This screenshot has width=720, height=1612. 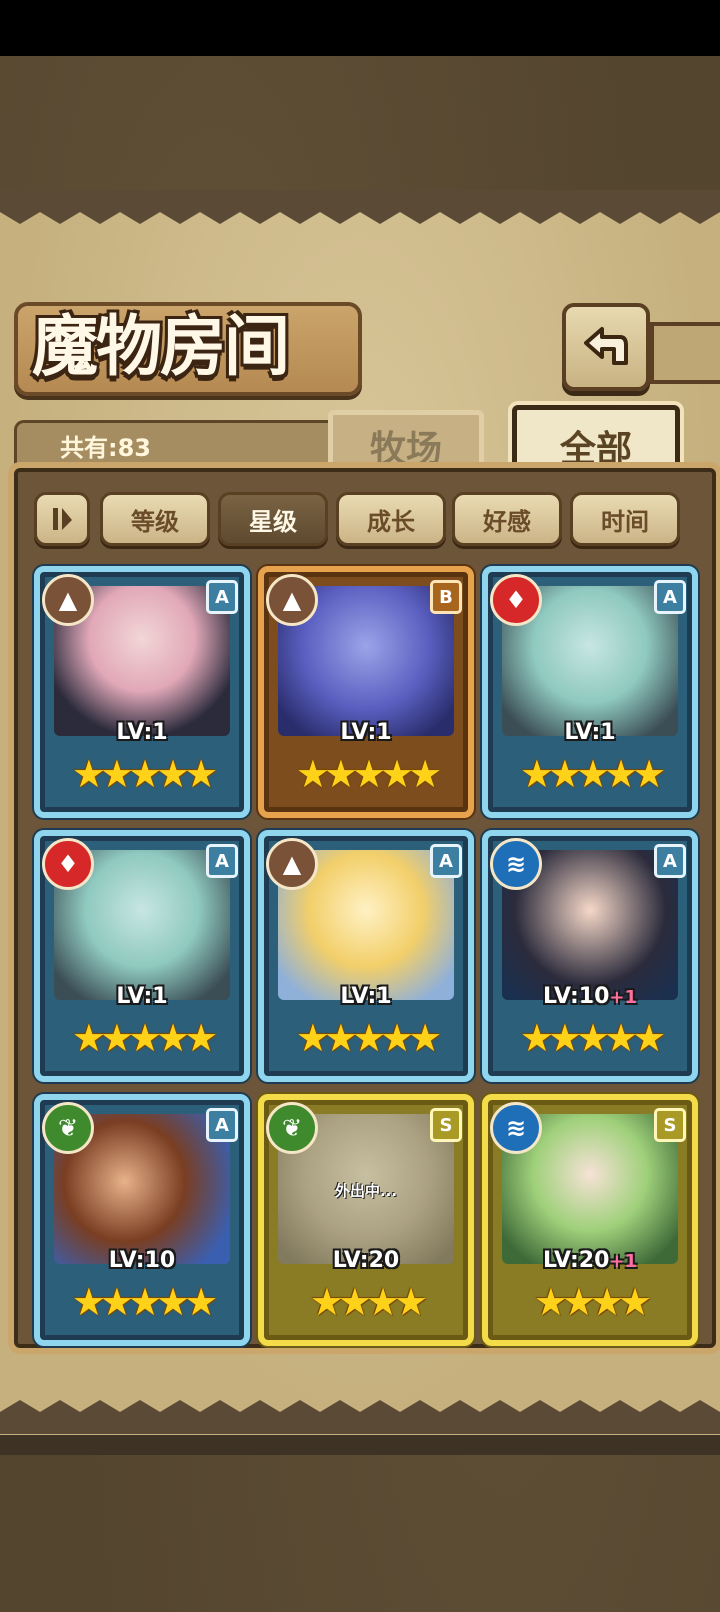 What do you see at coordinates (161, 346) in the screenshot?
I see `page-title: 魔物房间` at bounding box center [161, 346].